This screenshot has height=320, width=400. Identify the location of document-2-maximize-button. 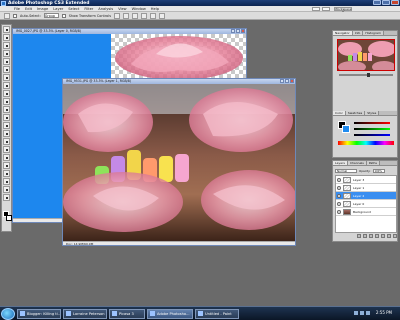
(287, 81).